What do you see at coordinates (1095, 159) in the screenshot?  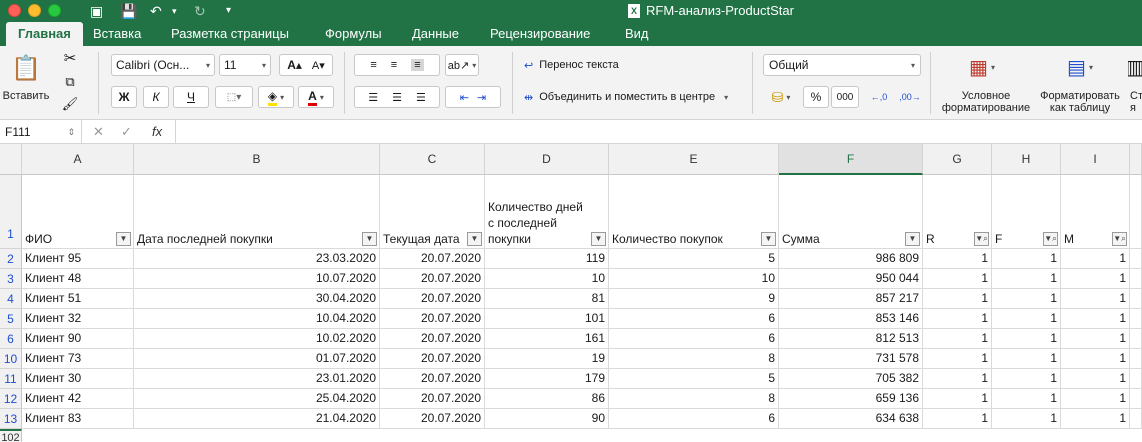 I see `column-header-i: I` at bounding box center [1095, 159].